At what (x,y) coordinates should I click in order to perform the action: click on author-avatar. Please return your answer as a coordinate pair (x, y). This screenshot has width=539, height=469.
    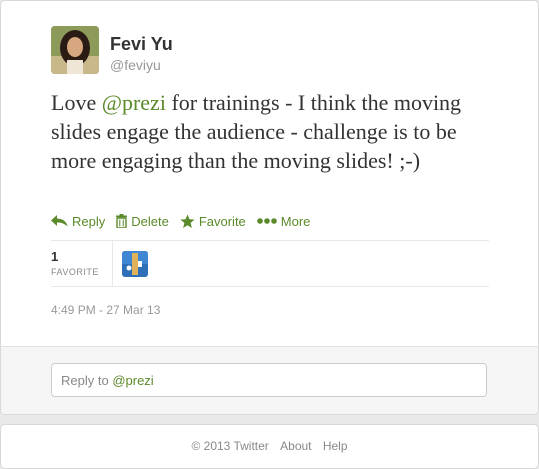
    Looking at the image, I should click on (75, 50).